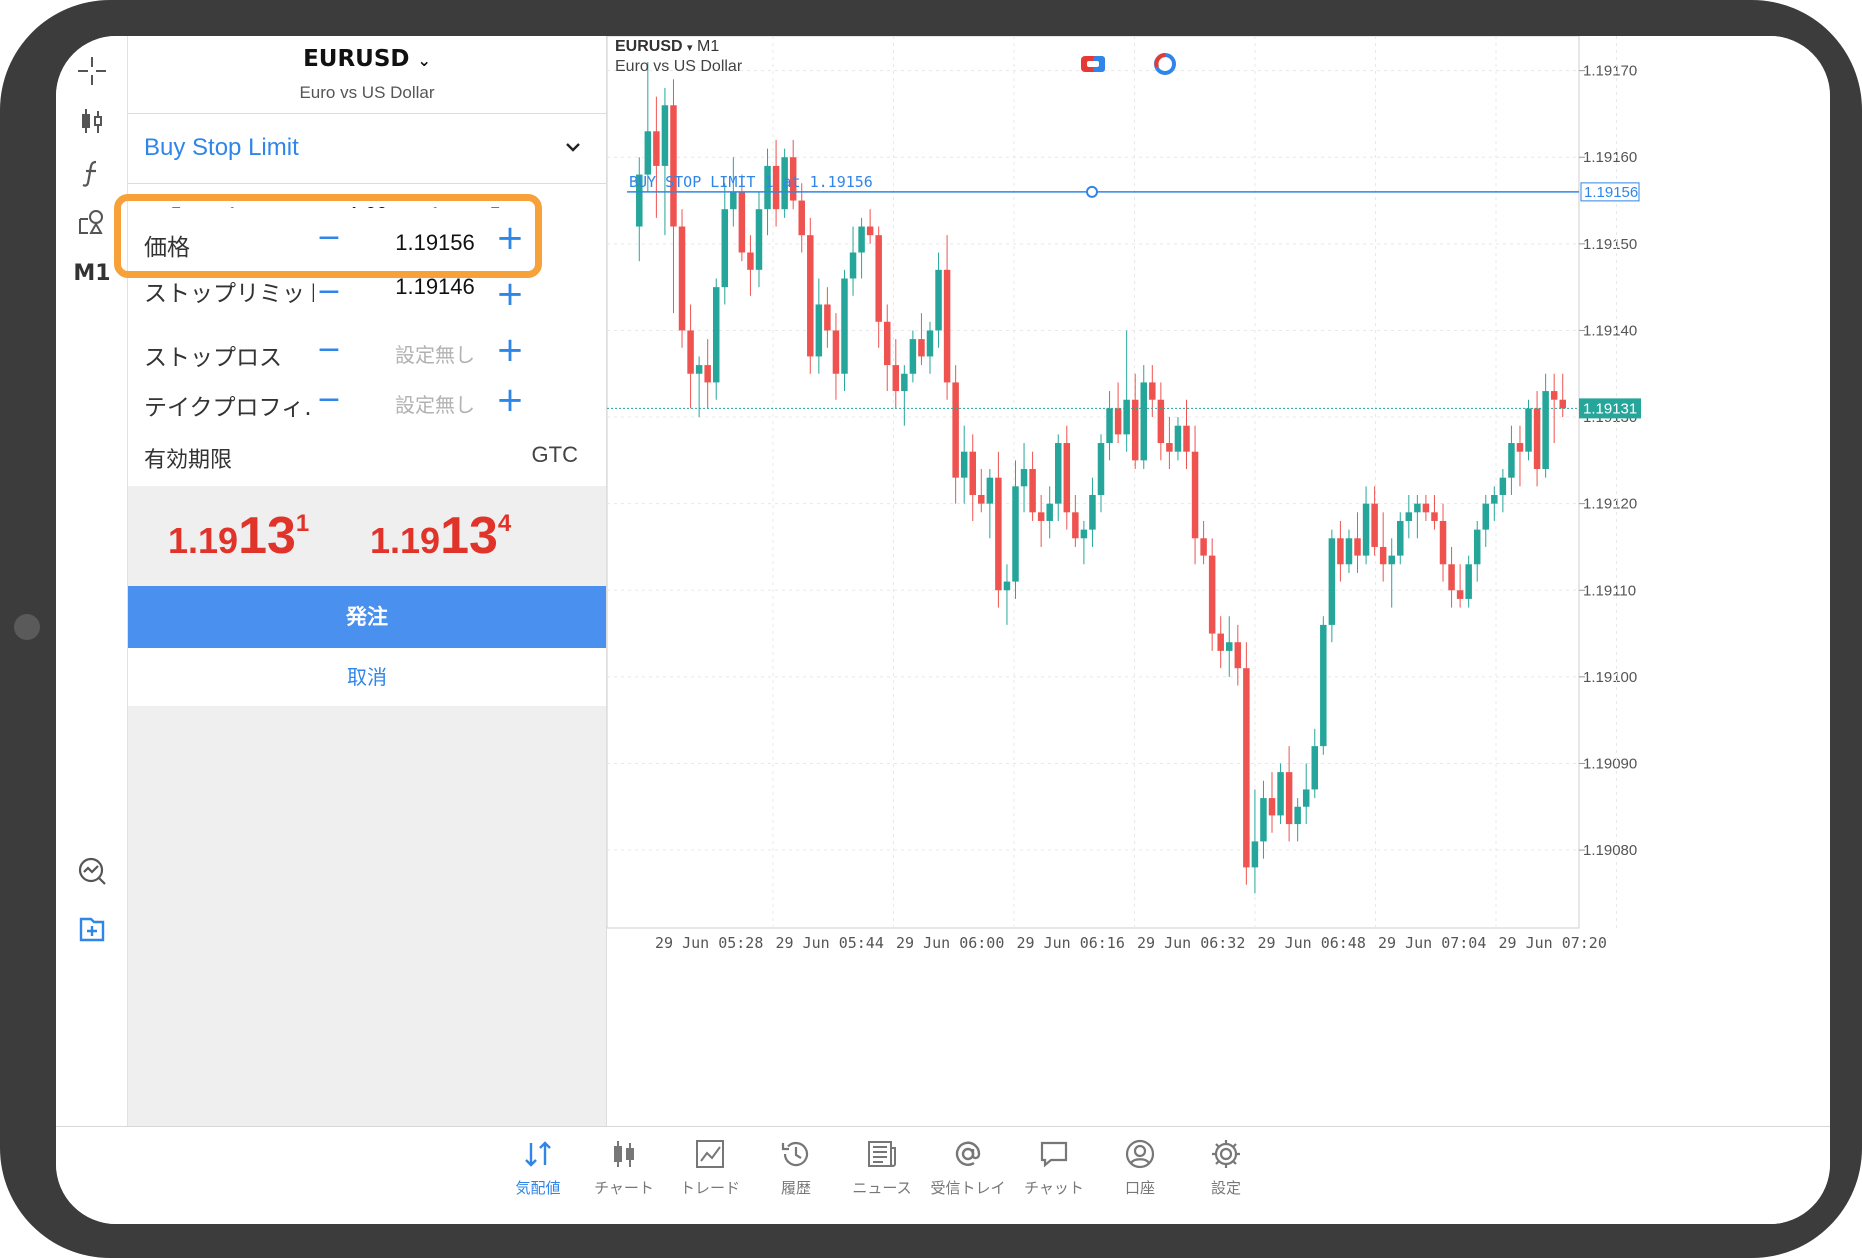  I want to click on indicators-icon, so click(92, 173).